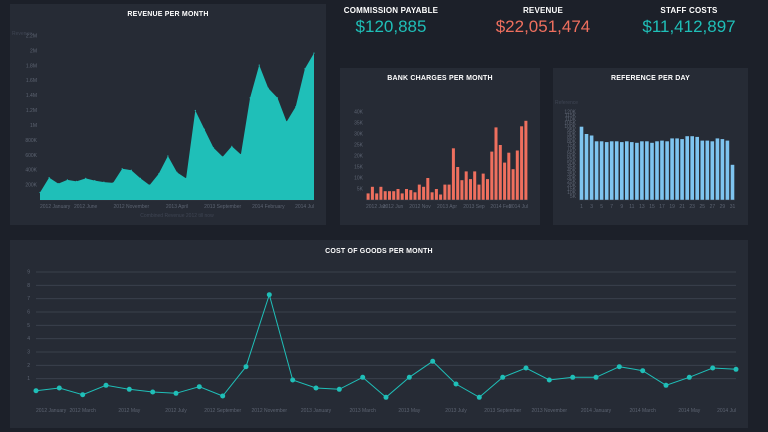 This screenshot has width=768, height=432. What do you see at coordinates (31, 141) in the screenshot?
I see `y-tick-label: 800K` at bounding box center [31, 141].